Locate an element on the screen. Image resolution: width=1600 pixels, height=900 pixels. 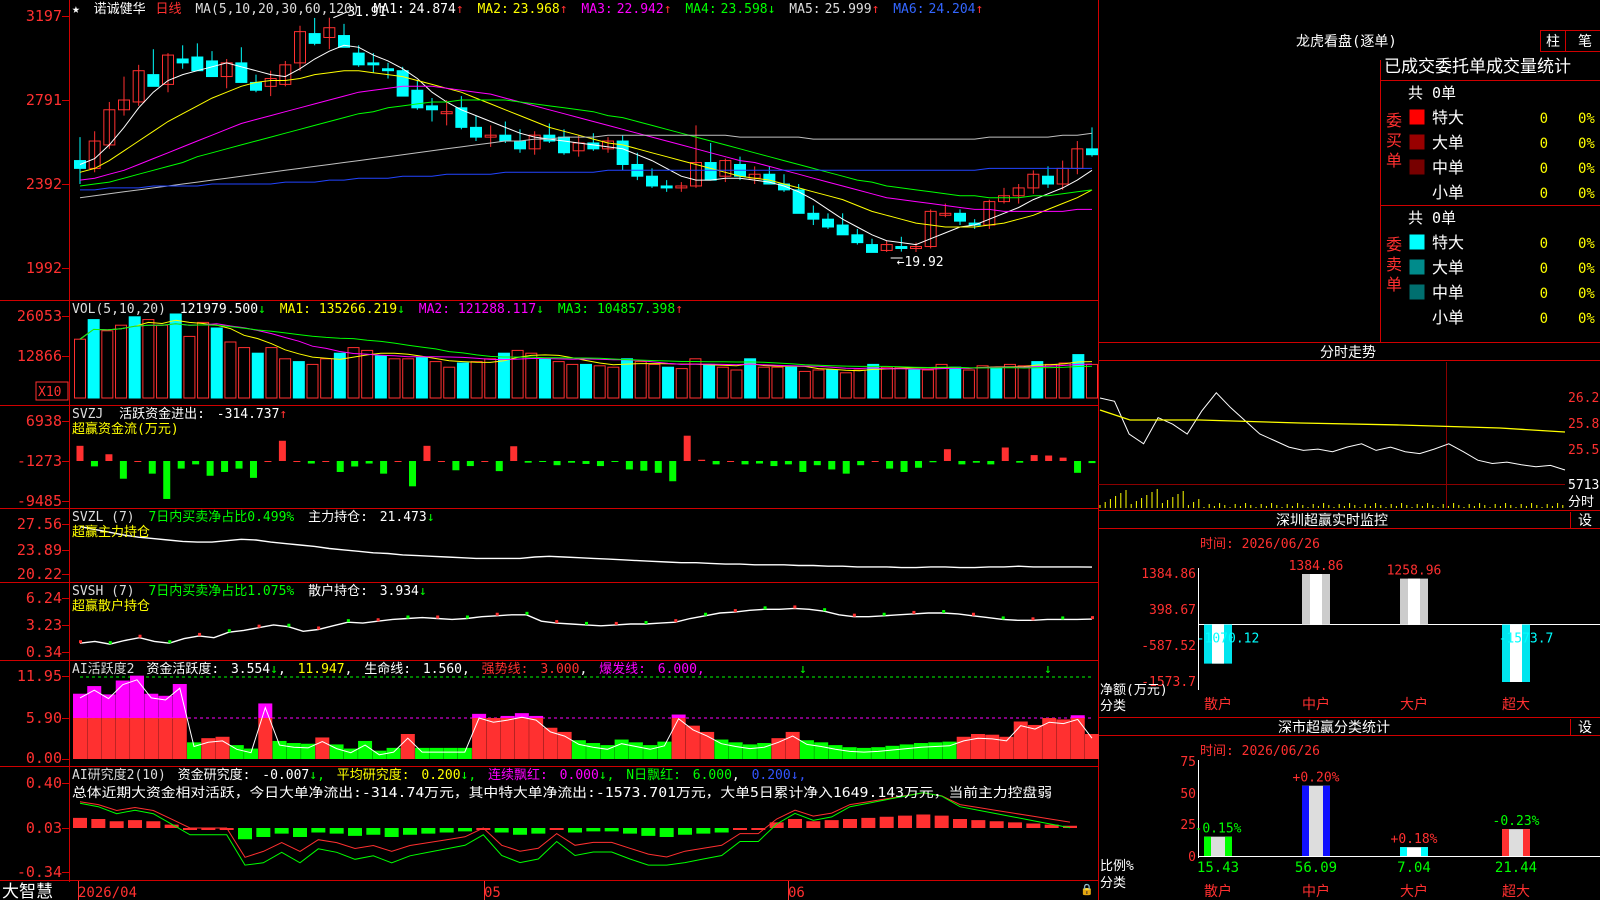
class-pct-label: +0.20% is located at coordinates (1316, 778).